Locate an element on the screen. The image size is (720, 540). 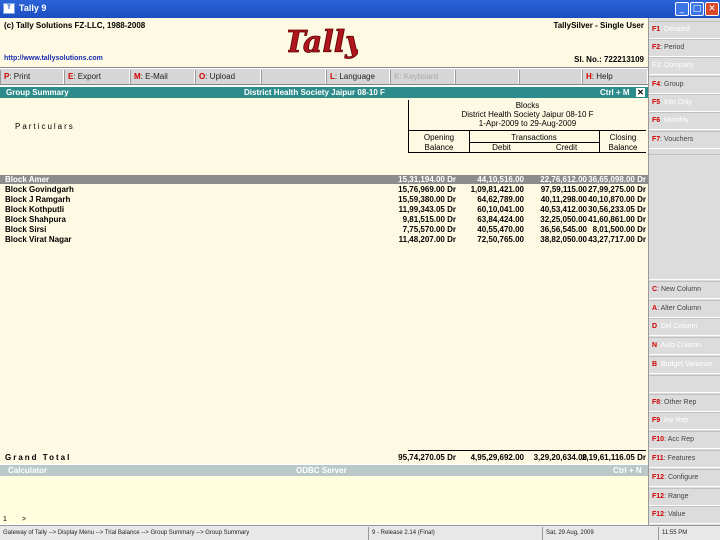
group-button: F4: Group is located at coordinates (684, 85).